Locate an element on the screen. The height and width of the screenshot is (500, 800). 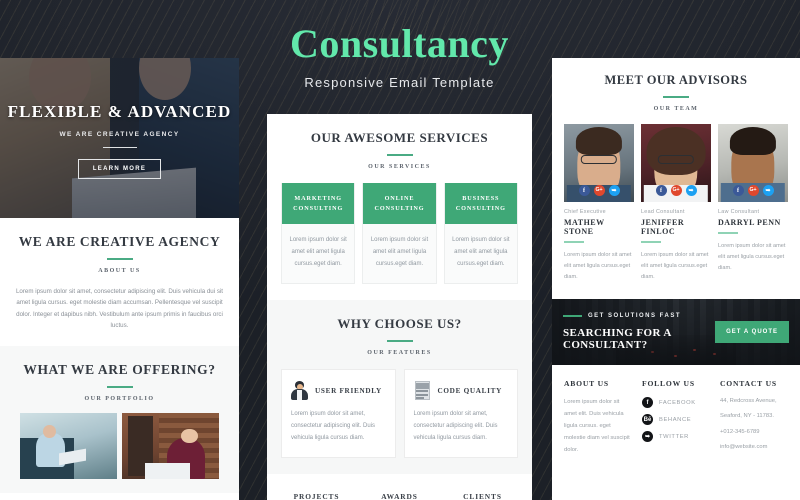
services-eyebrow: OUR SERVICES is located at coordinates (399, 167).